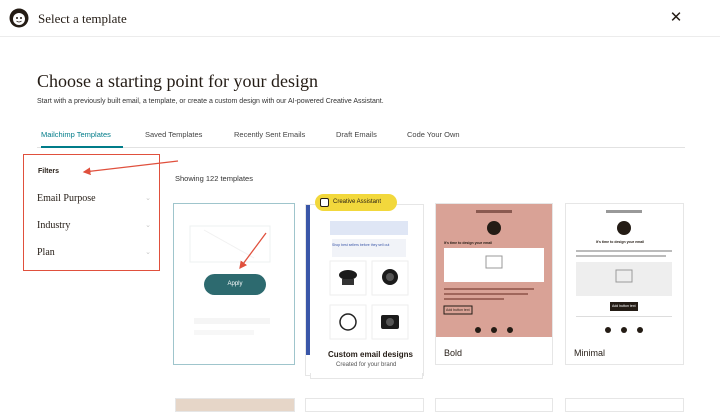  What do you see at coordinates (173, 139) in the screenshot?
I see `tab-saved-templates: Saved Templates` at bounding box center [173, 139].